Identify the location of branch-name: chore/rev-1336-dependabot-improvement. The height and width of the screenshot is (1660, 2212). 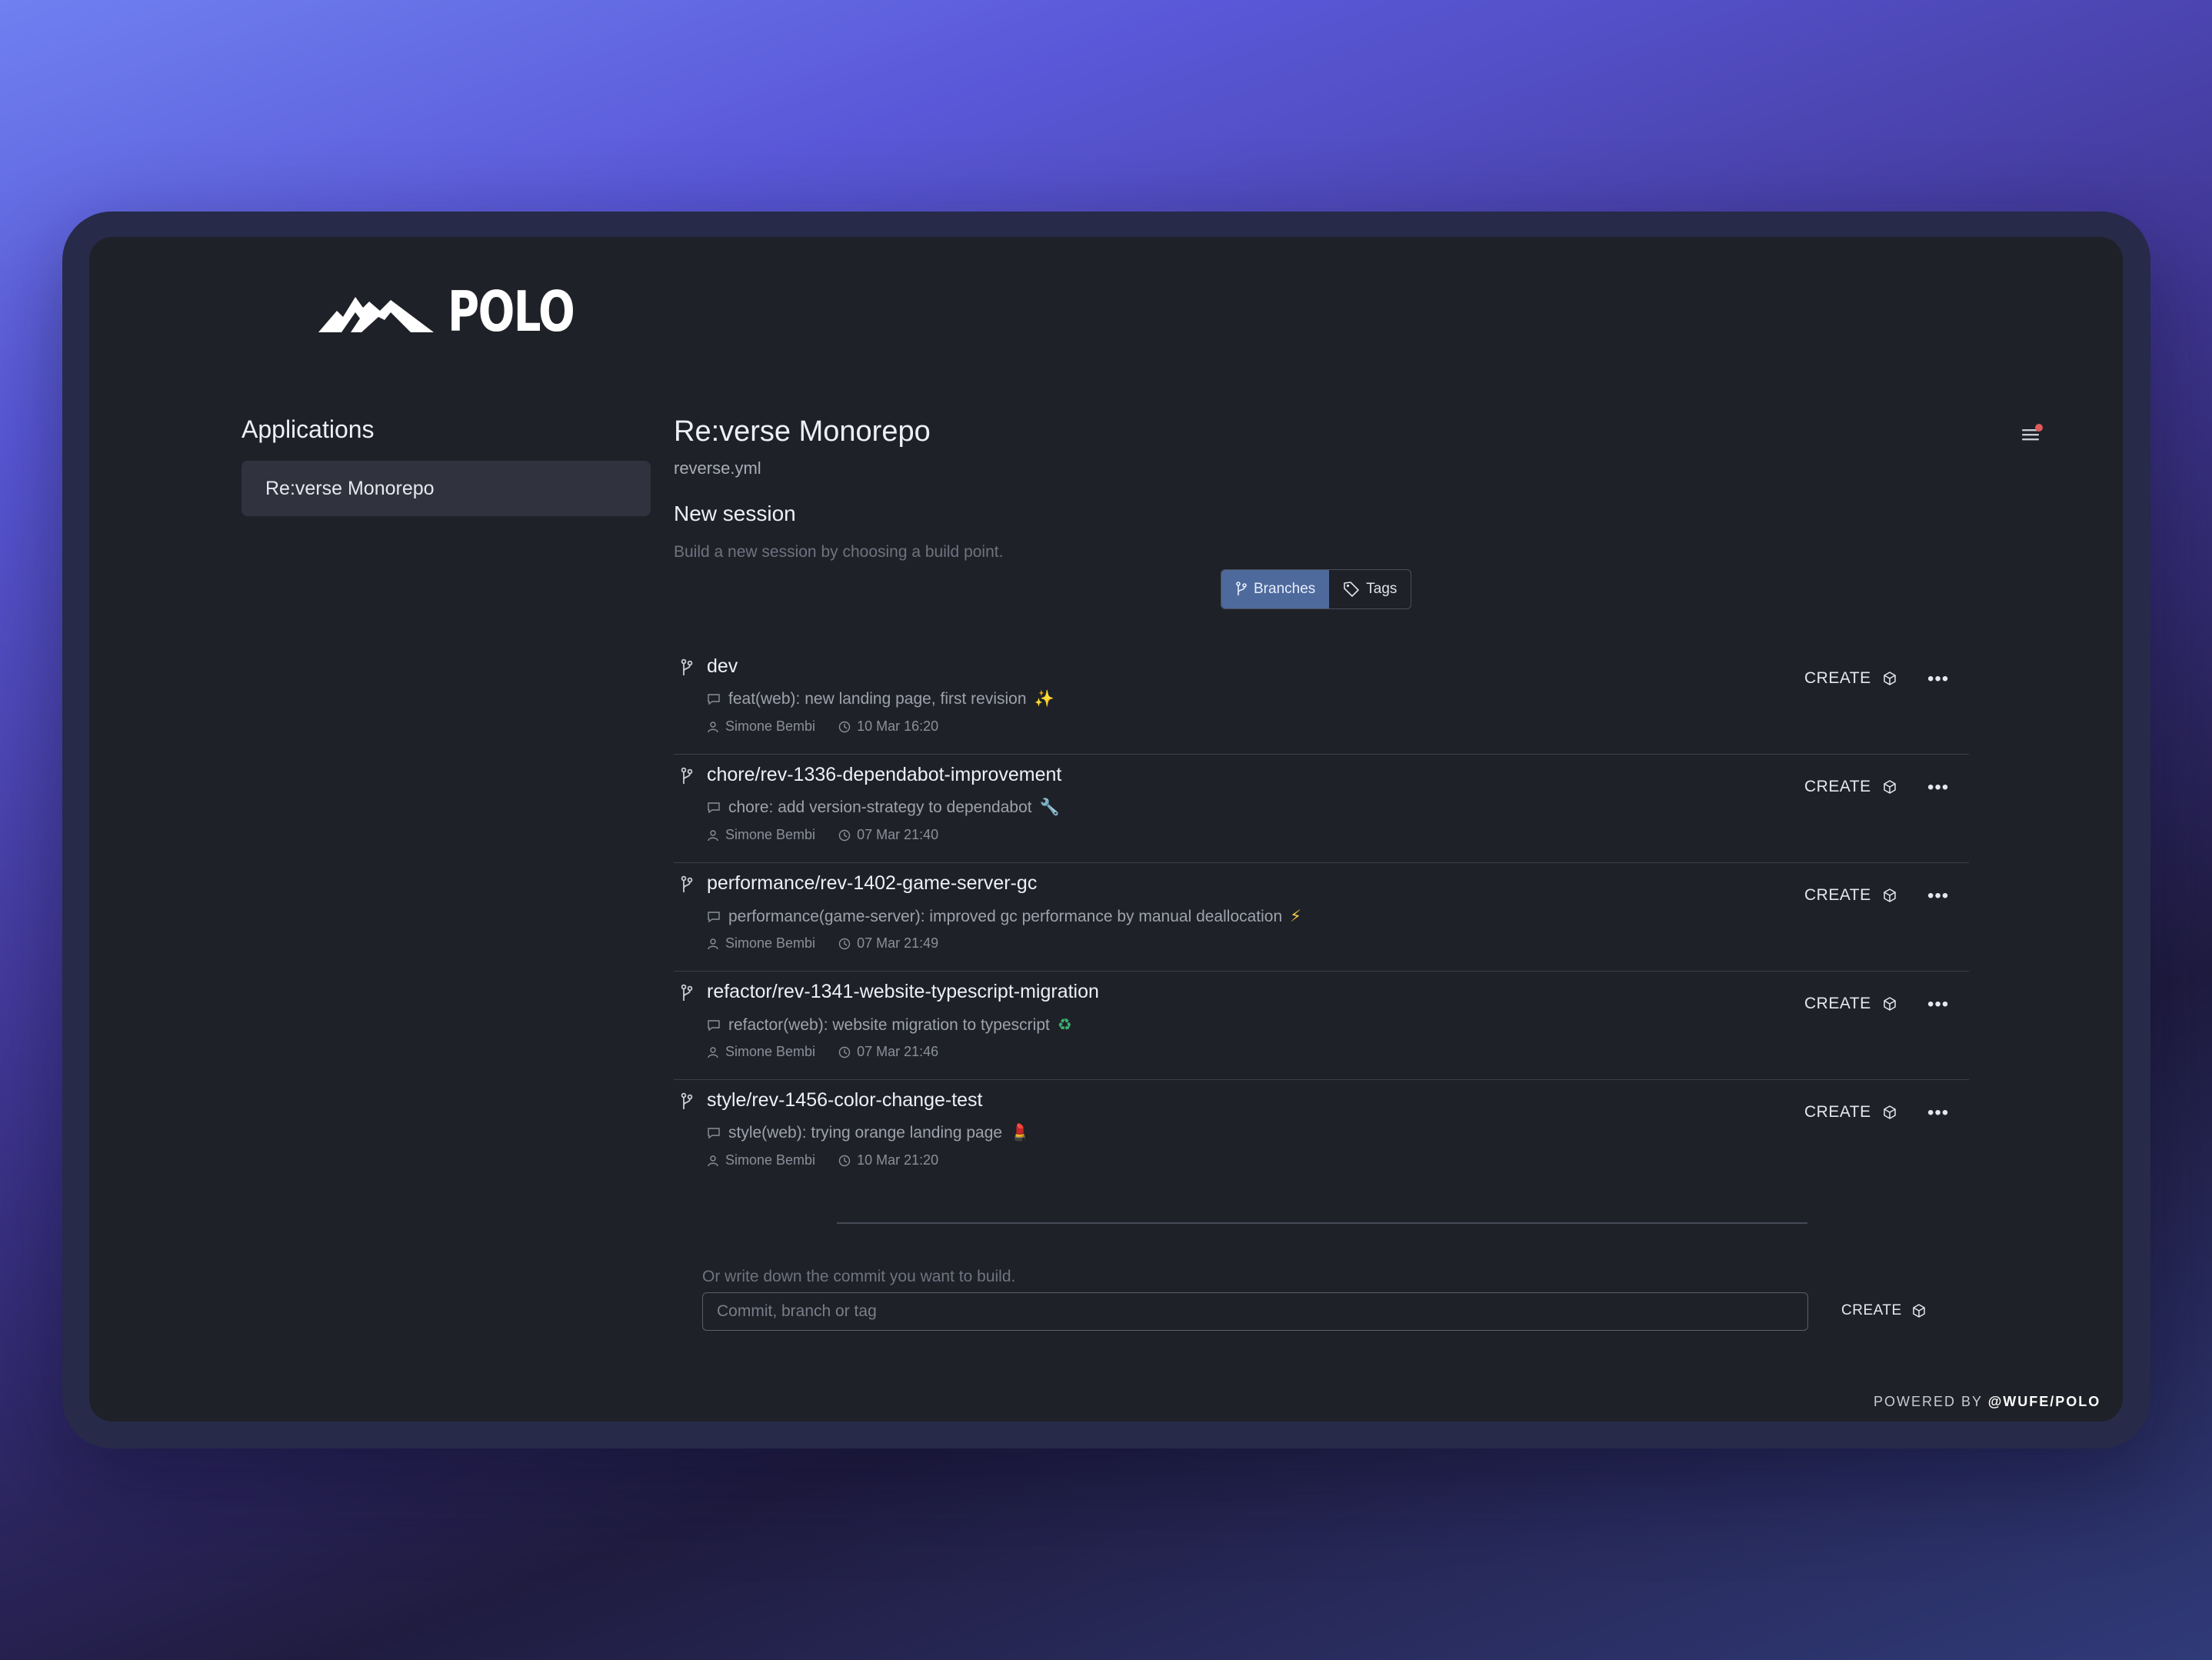
(884, 775).